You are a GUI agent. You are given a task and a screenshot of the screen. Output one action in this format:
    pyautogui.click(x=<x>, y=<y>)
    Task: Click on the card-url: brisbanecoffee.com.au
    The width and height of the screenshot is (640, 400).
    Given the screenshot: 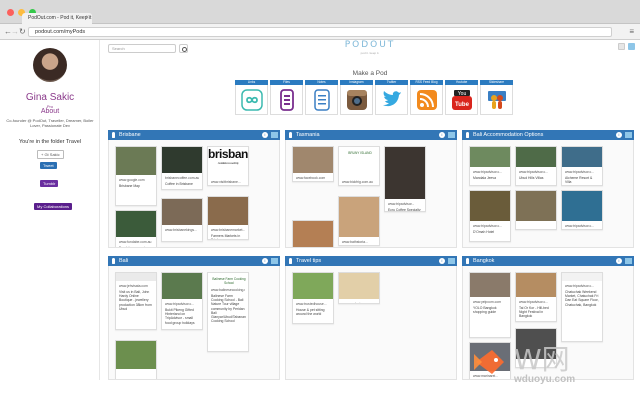 What is the action you would take?
    pyautogui.click(x=182, y=178)
    